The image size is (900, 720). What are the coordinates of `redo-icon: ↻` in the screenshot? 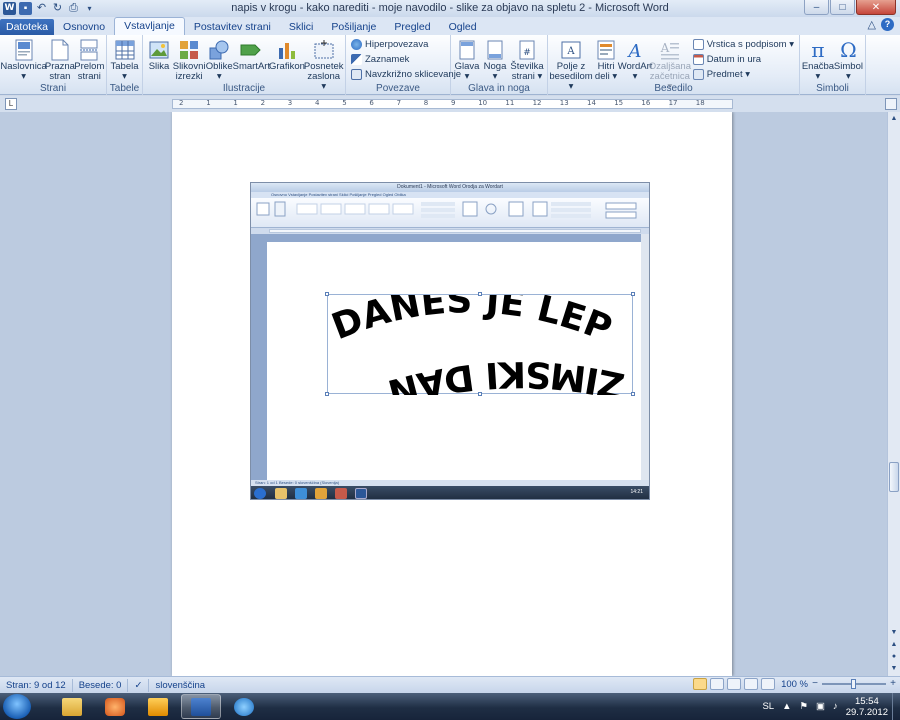 It's located at (57, 8).